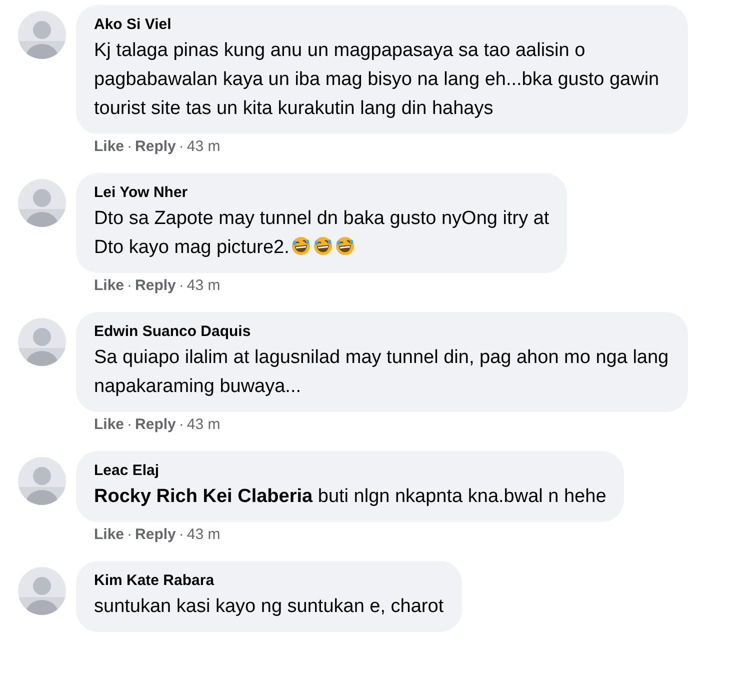 The height and width of the screenshot is (693, 750). What do you see at coordinates (269, 581) in the screenshot?
I see `author-name: Kim Kate Rabara` at bounding box center [269, 581].